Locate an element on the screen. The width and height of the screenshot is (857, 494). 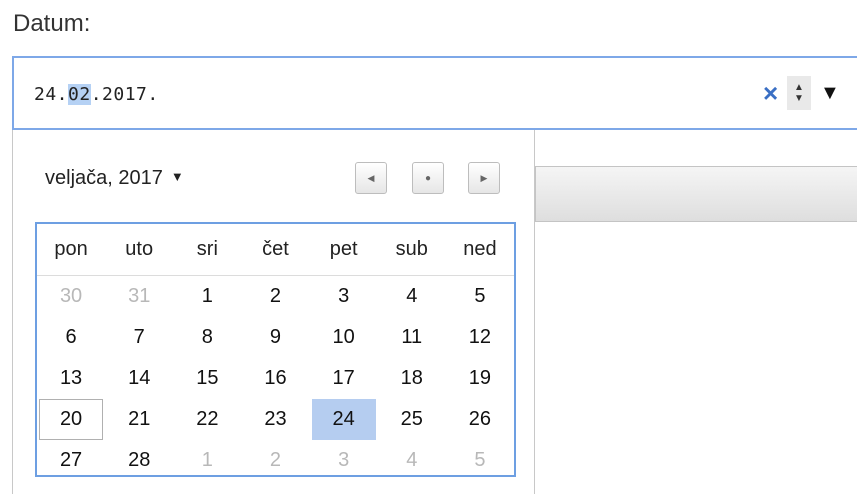
day-cell: 16 is located at coordinates (275, 378).